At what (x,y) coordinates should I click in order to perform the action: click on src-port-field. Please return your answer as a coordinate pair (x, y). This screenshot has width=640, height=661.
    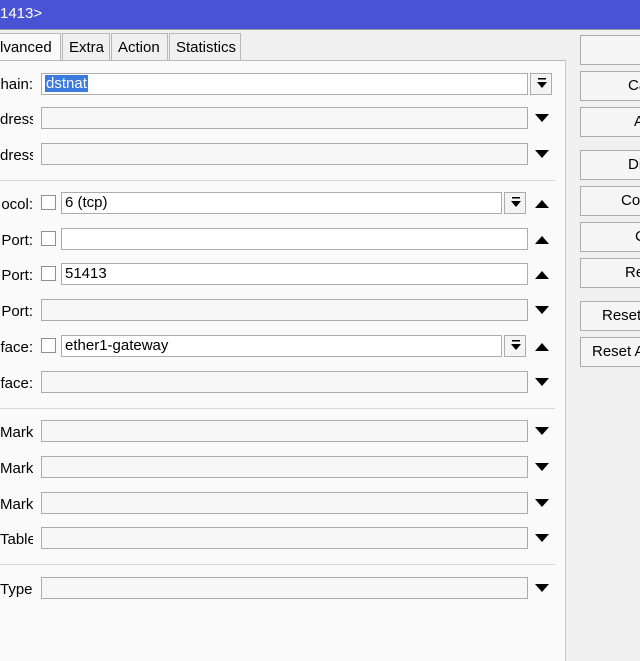
    Looking at the image, I should click on (294, 239).